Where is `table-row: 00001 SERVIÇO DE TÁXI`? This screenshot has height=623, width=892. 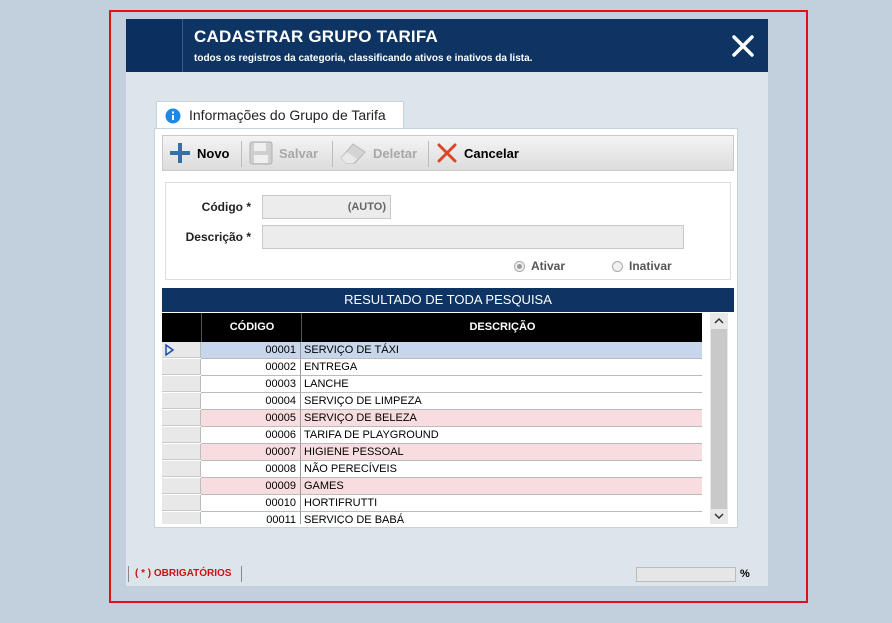
table-row: 00001 SERVIÇO DE TÁXI is located at coordinates (432, 350).